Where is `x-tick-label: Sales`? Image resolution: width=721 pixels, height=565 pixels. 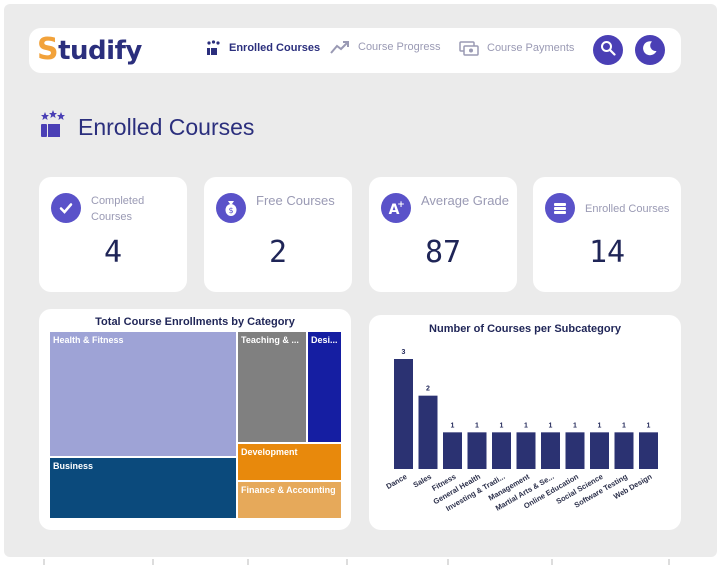
x-tick-label: Sales is located at coordinates (422, 481).